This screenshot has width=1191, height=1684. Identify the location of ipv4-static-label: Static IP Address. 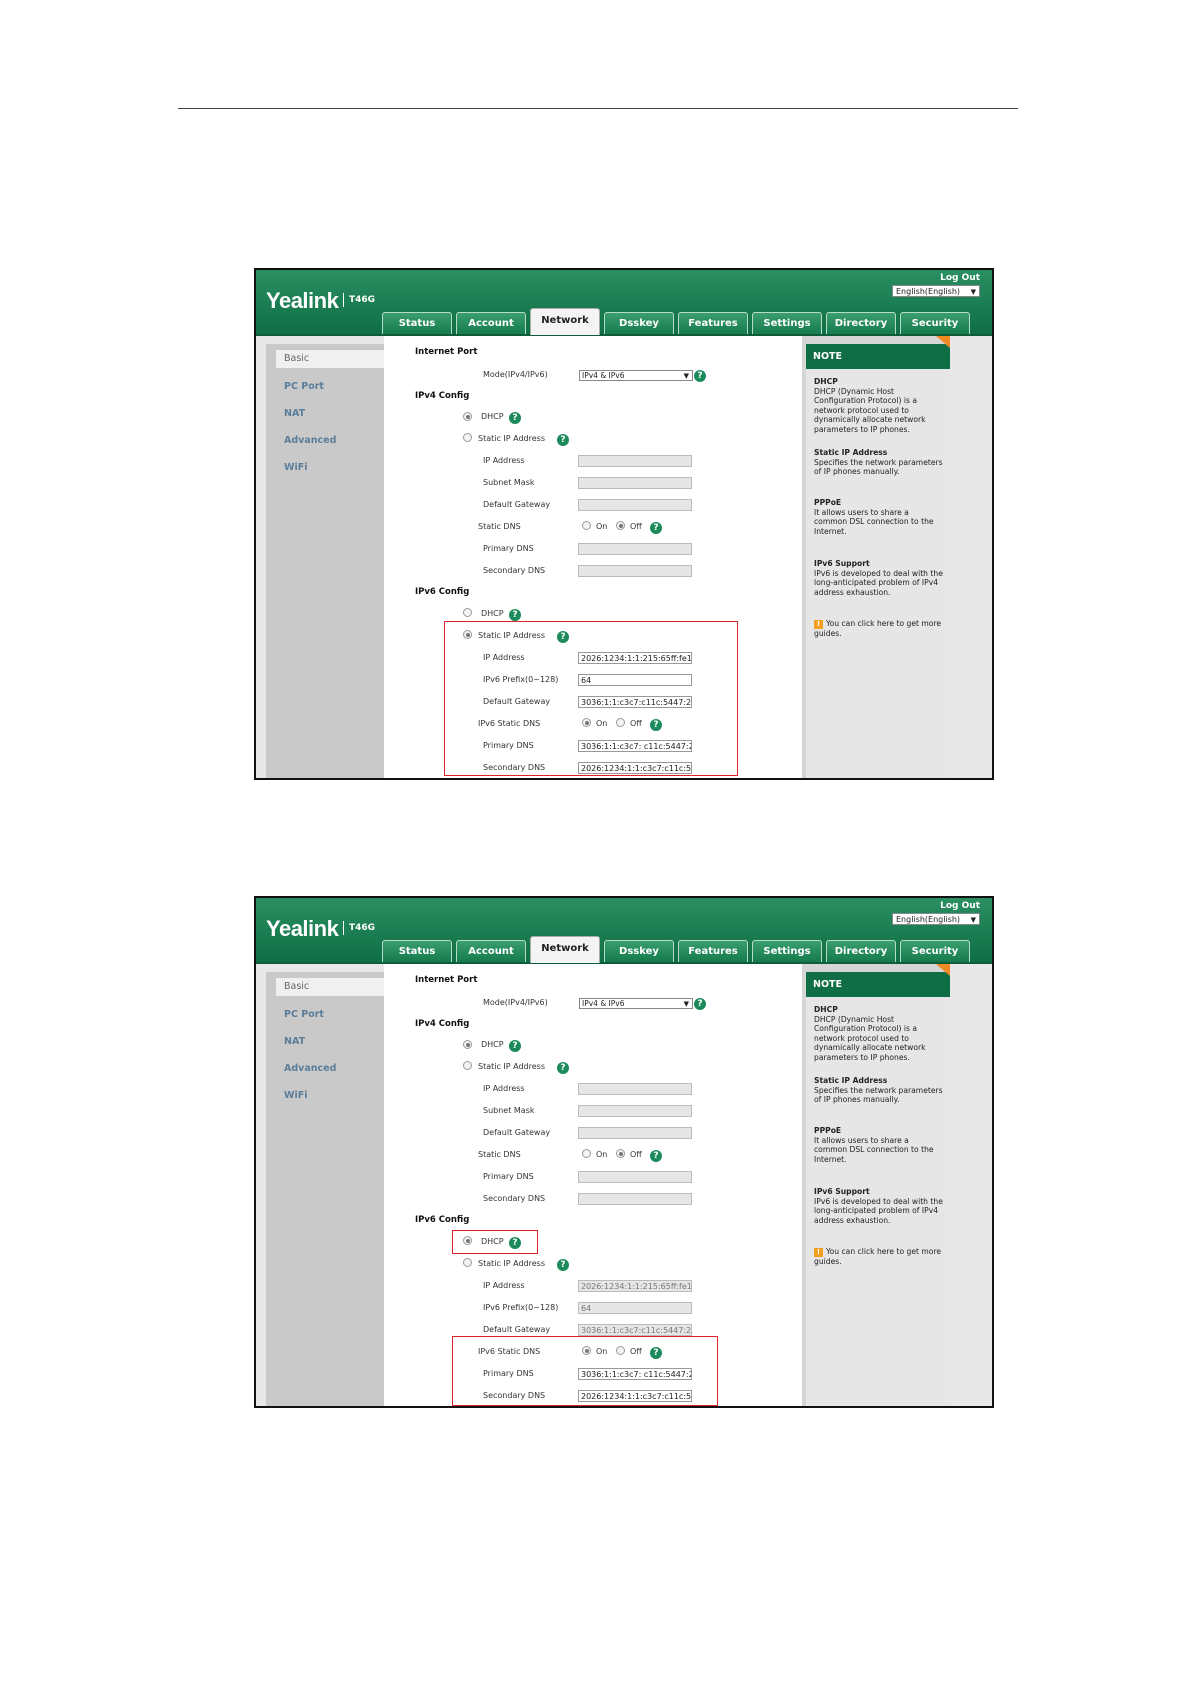
(512, 1066).